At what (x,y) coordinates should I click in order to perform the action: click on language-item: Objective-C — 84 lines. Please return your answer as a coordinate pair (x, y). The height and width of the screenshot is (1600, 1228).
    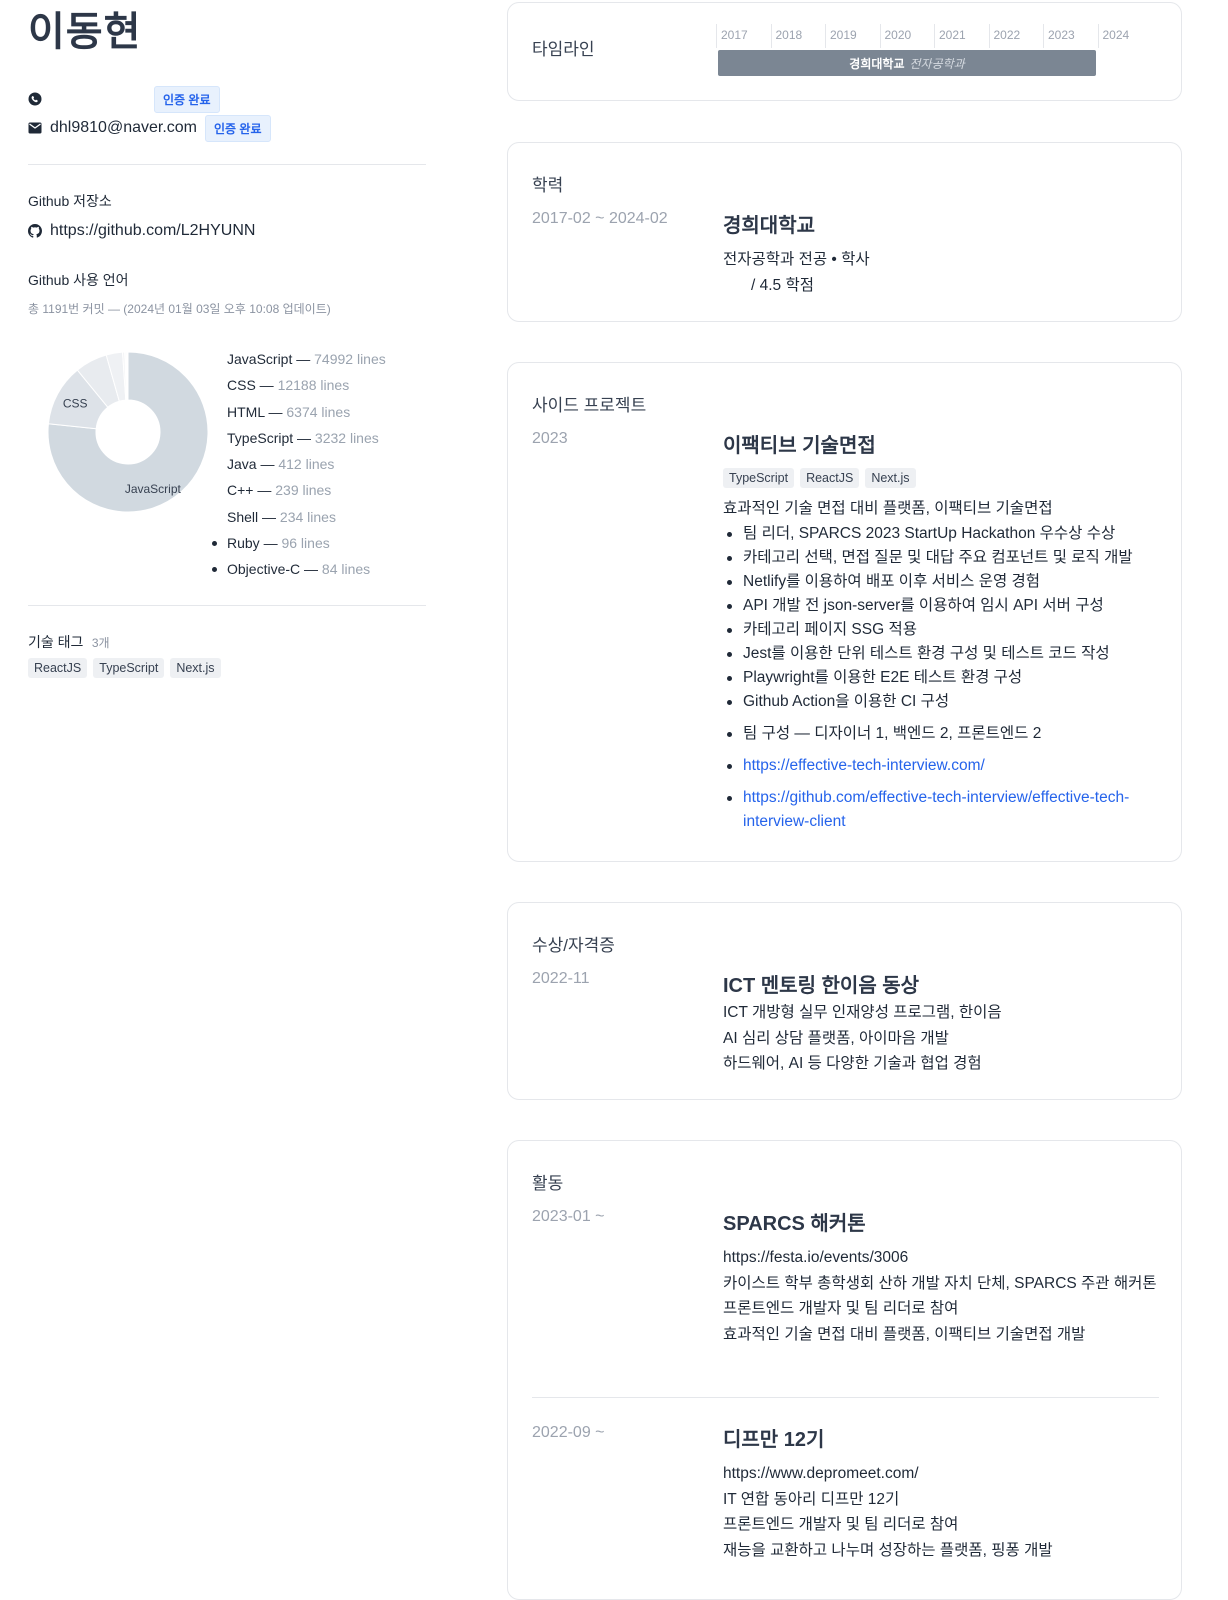
    Looking at the image, I should click on (306, 569).